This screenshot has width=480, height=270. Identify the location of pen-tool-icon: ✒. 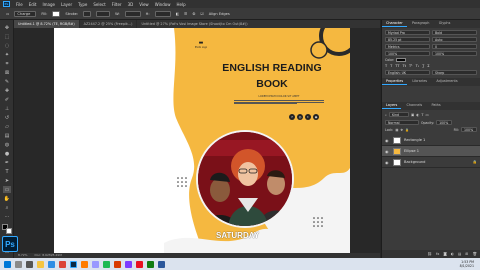
(7, 162).